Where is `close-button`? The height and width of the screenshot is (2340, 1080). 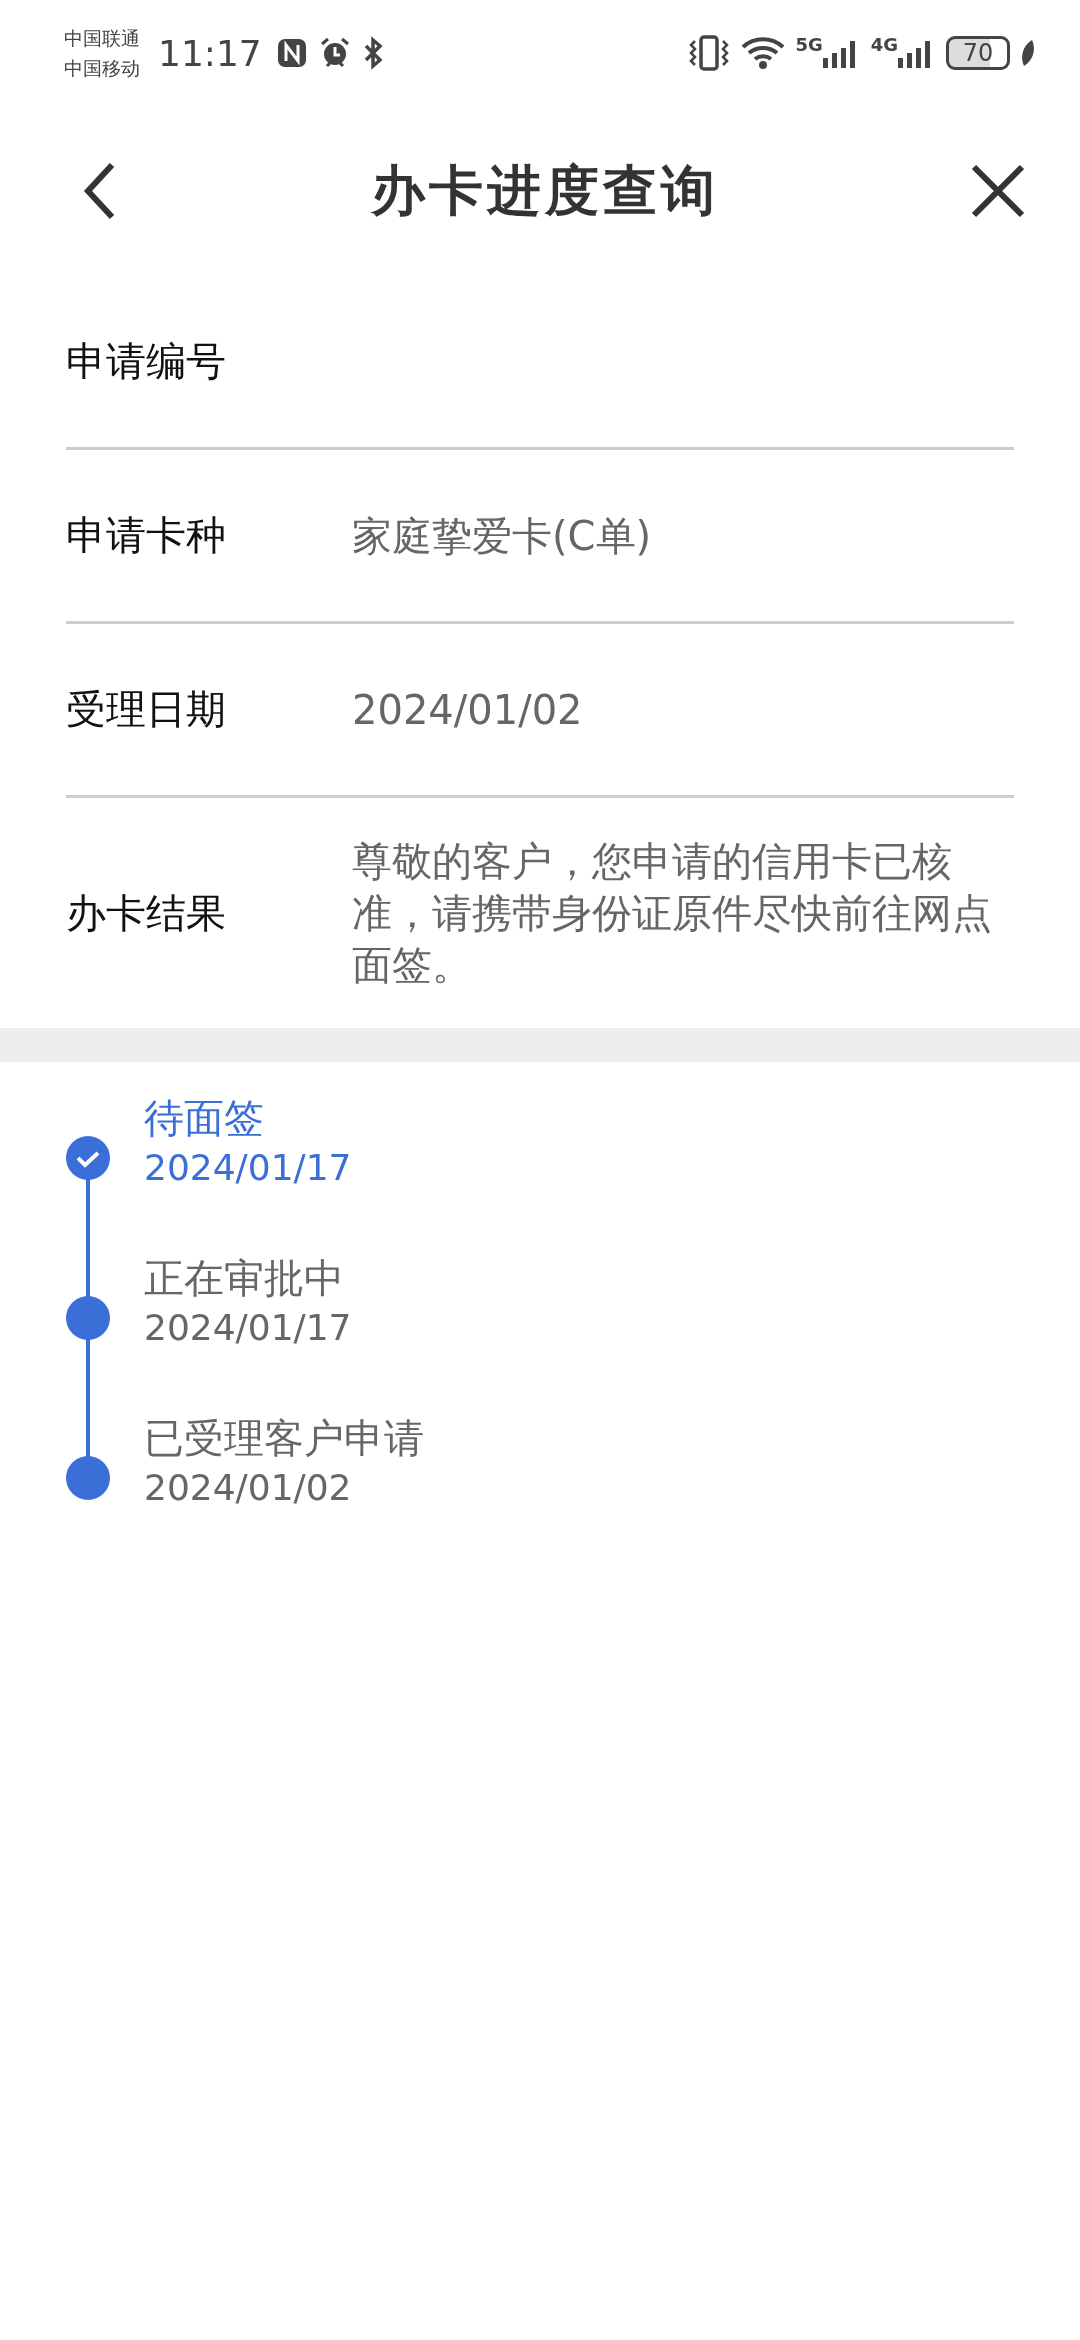
close-button is located at coordinates (998, 191).